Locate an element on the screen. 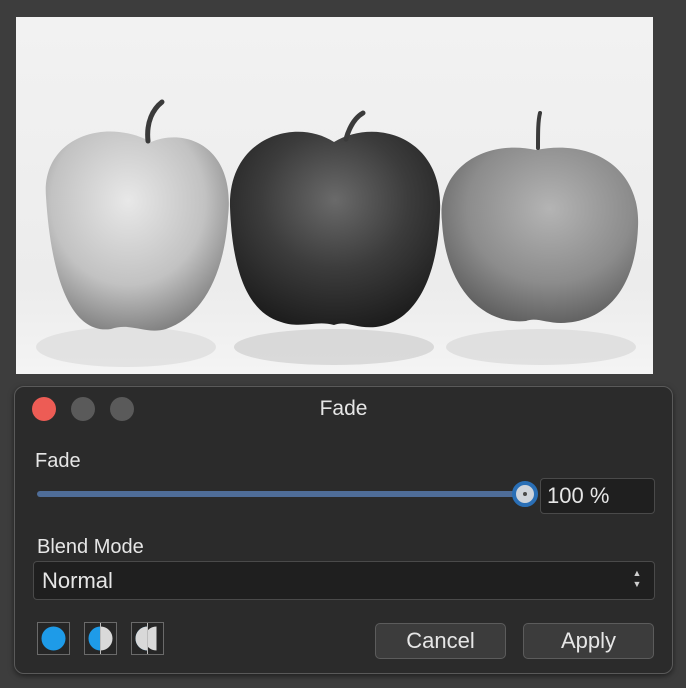 Image resolution: width=686 pixels, height=688 pixels. fade-label: Fade is located at coordinates (58, 461).